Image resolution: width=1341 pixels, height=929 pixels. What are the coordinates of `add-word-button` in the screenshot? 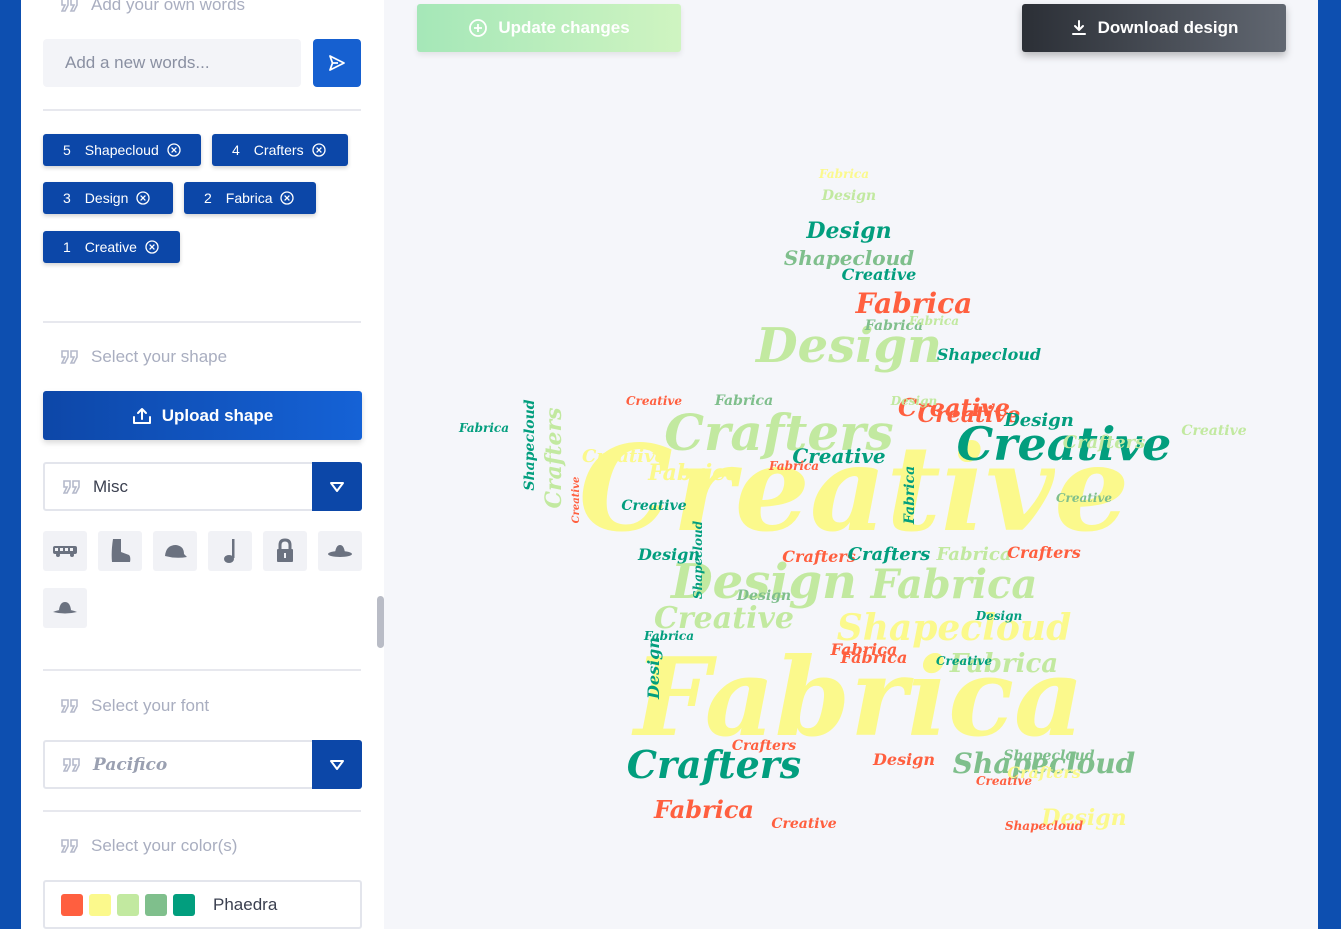 It's located at (337, 63).